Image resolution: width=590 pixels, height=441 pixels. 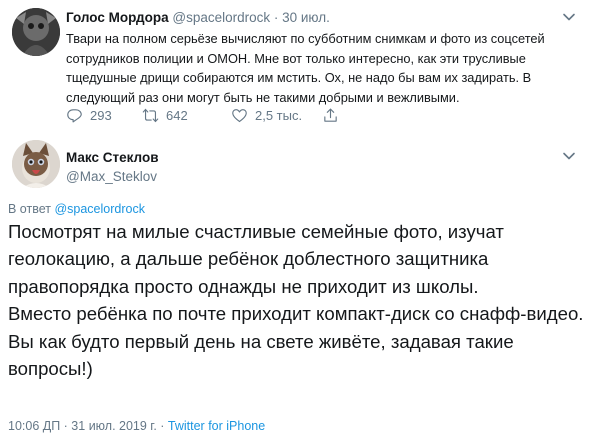 I want to click on share-button, so click(x=334, y=115).